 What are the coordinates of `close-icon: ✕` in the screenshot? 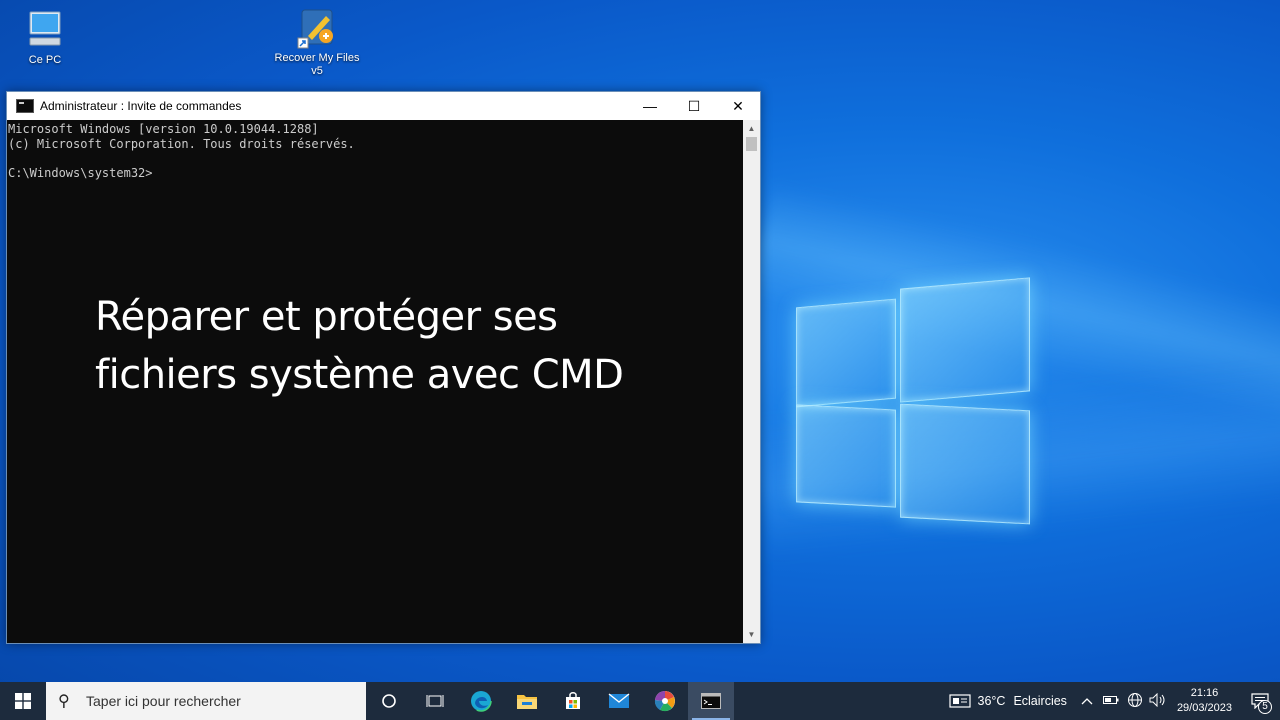 It's located at (738, 105).